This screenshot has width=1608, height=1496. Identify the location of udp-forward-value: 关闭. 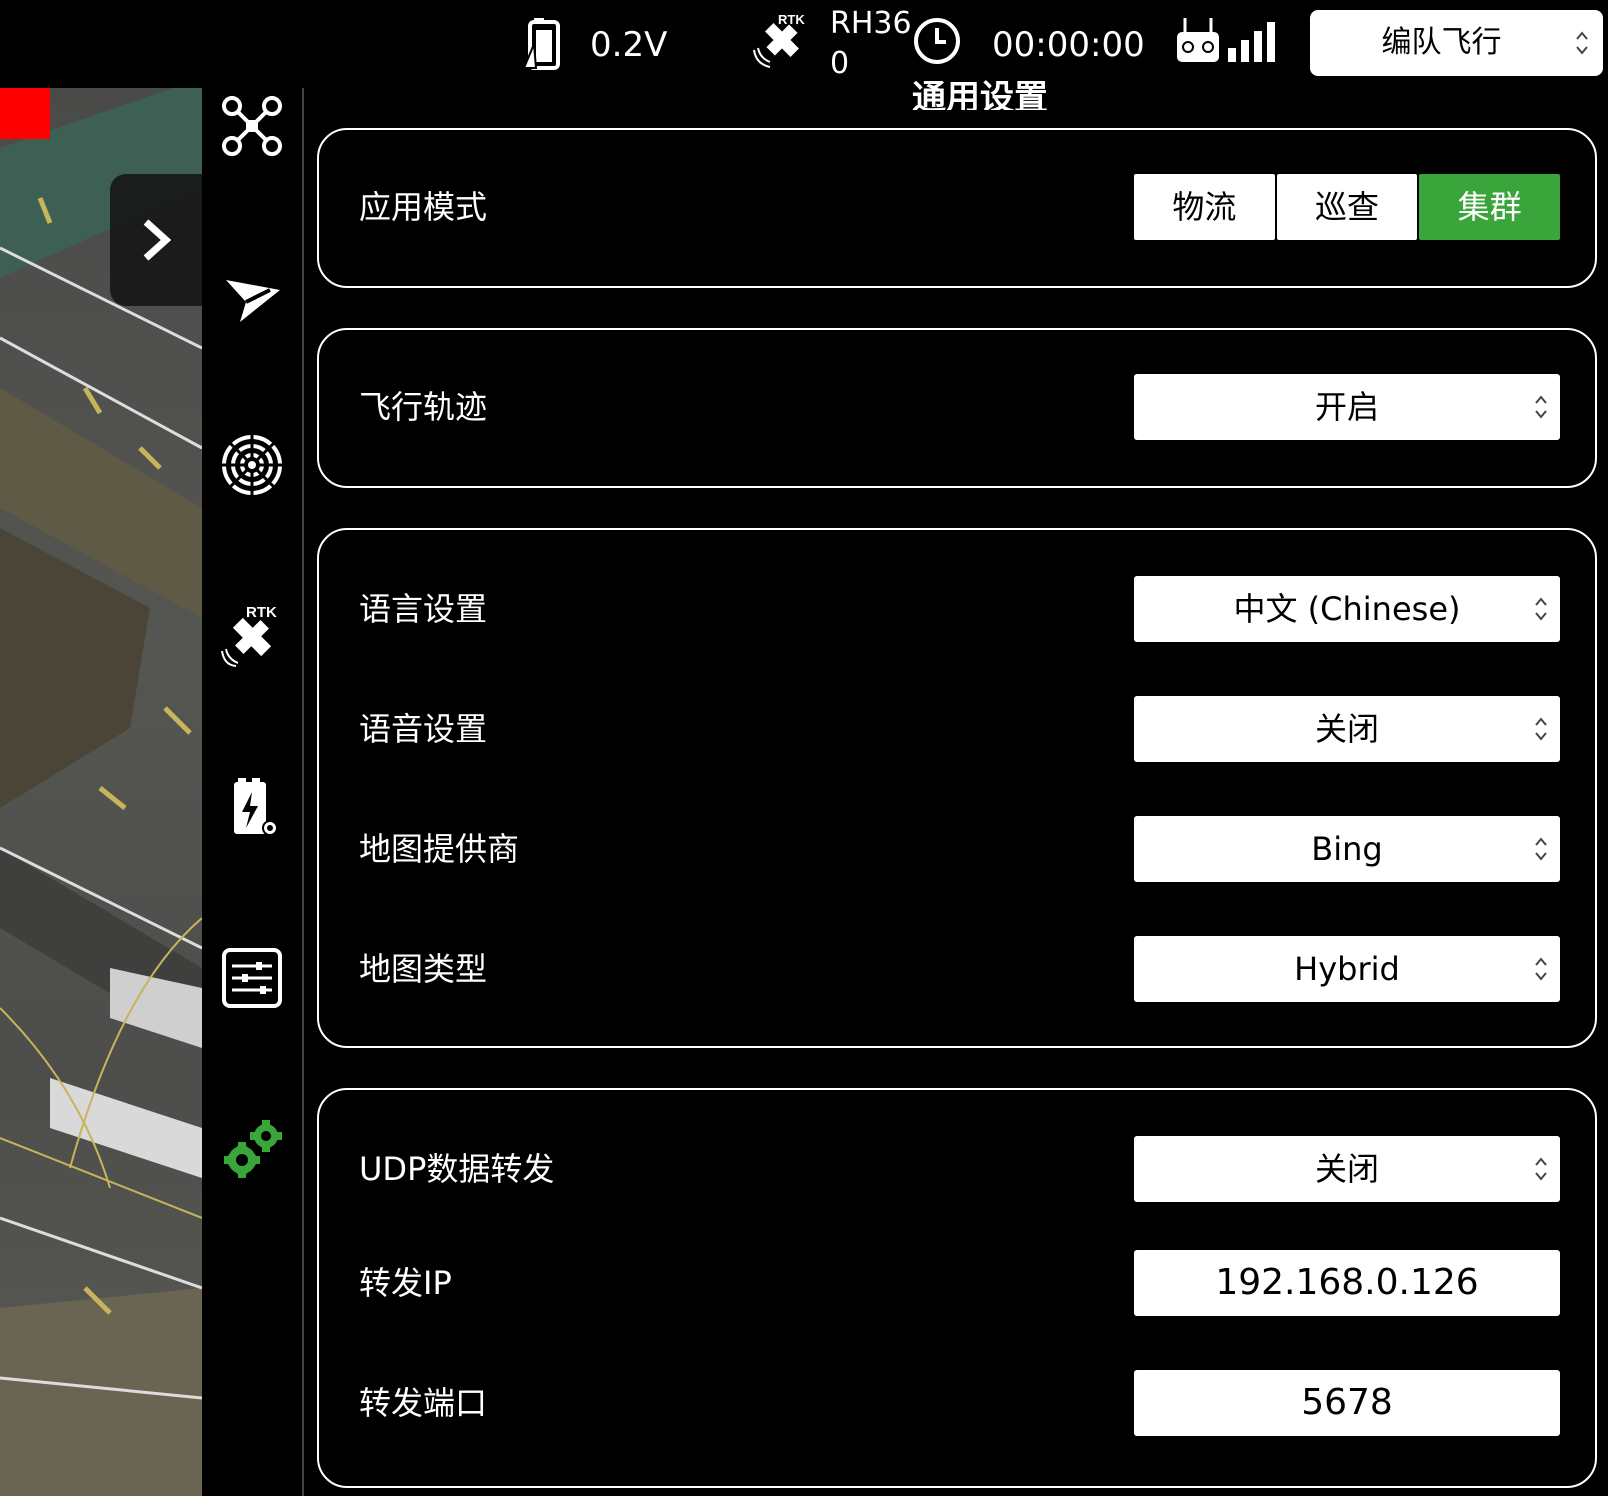
(1346, 1169).